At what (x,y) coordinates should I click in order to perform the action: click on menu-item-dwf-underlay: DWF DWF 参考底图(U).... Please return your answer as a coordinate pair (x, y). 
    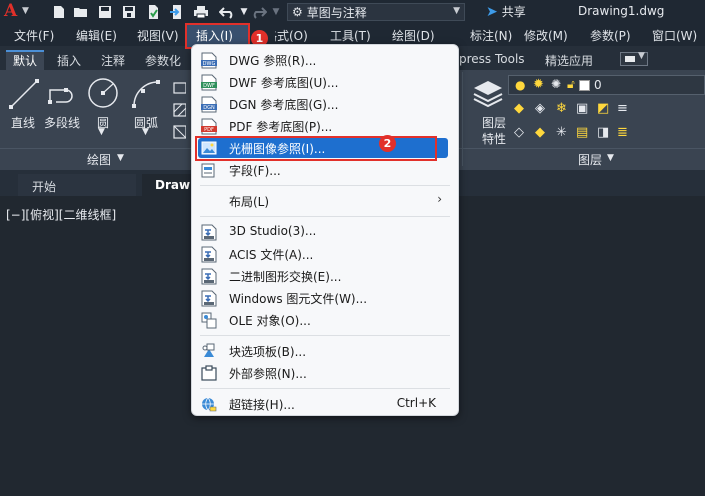
    Looking at the image, I should click on (325, 82).